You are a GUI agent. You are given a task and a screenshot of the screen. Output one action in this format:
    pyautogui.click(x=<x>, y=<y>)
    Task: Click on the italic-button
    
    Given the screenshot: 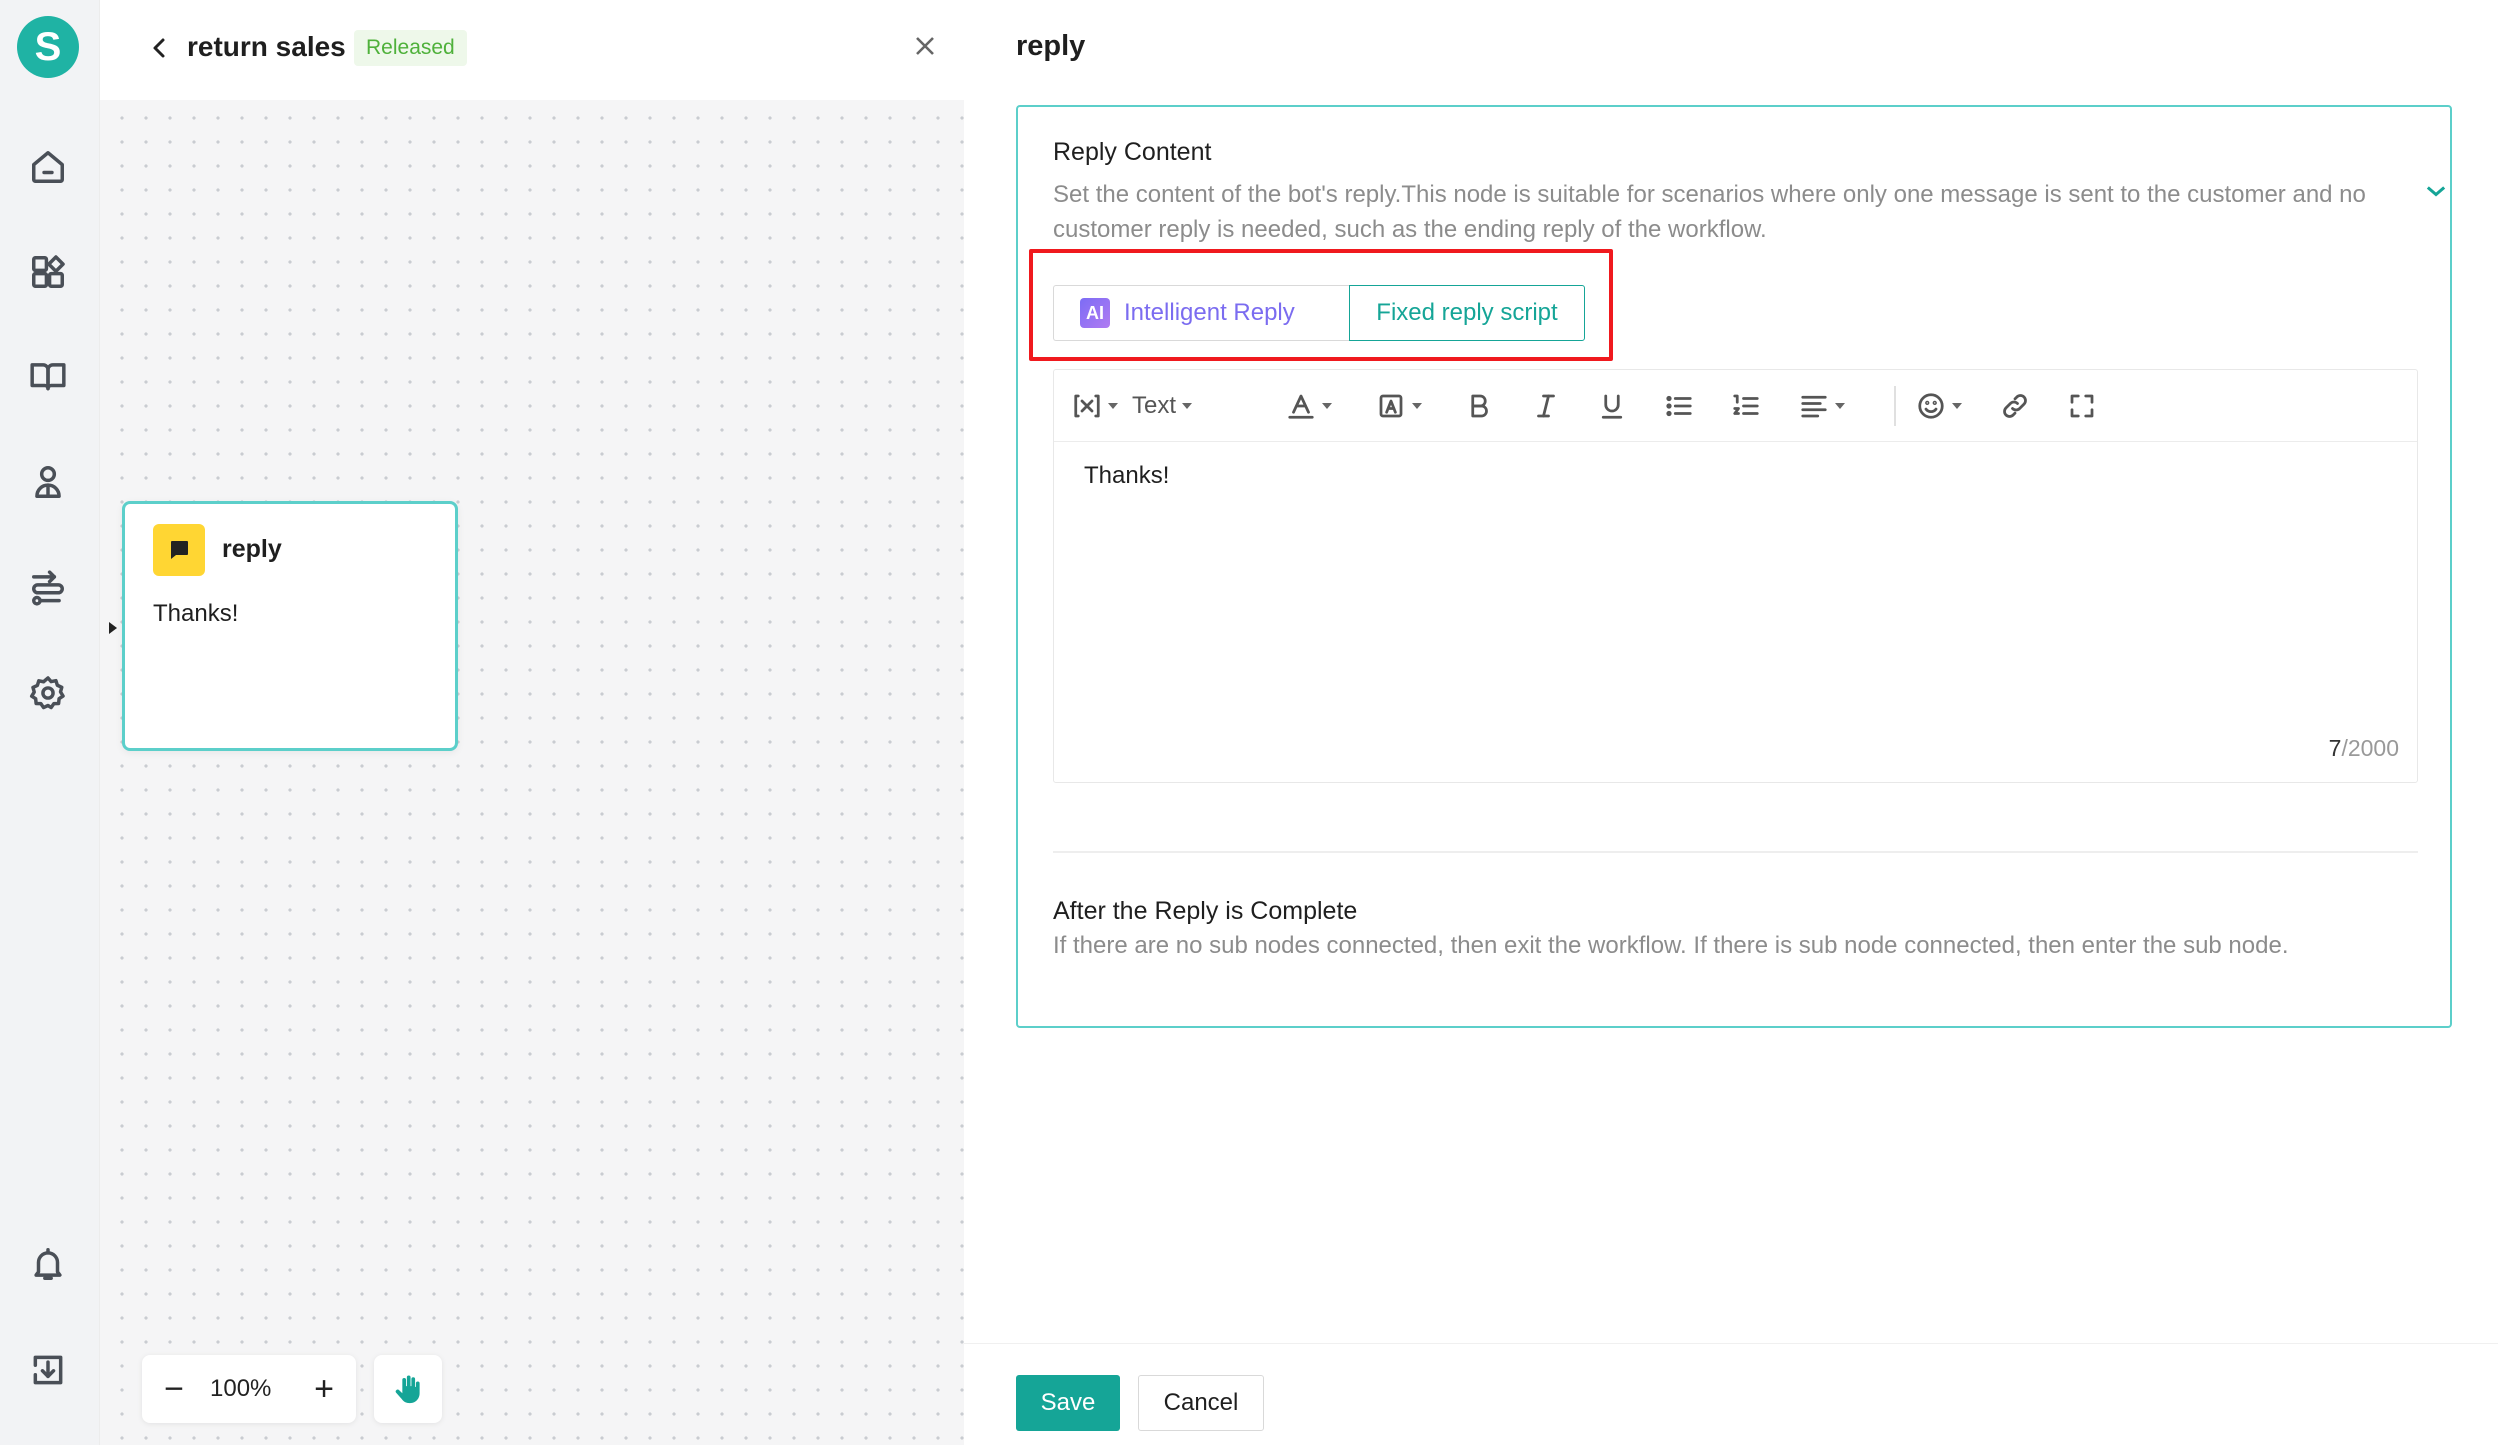 What is the action you would take?
    pyautogui.click(x=1546, y=406)
    